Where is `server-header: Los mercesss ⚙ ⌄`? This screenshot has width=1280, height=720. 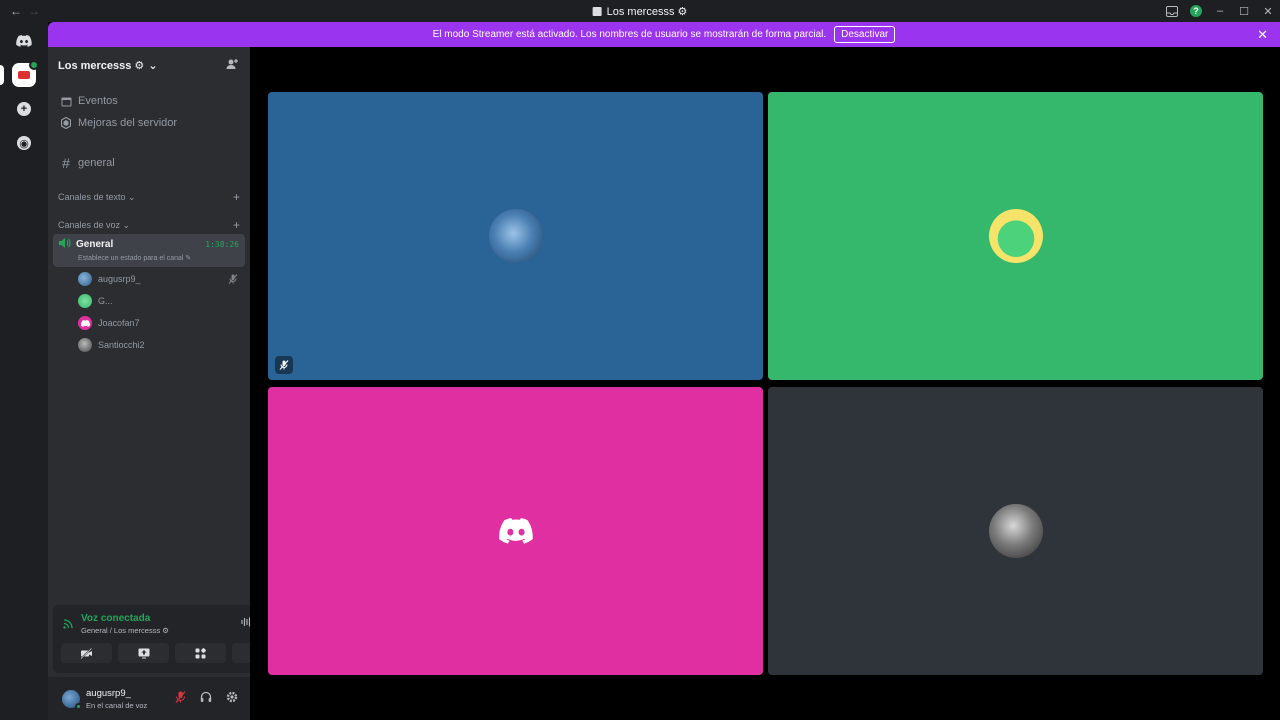 server-header: Los mercesss ⚙ ⌄ is located at coordinates (149, 65).